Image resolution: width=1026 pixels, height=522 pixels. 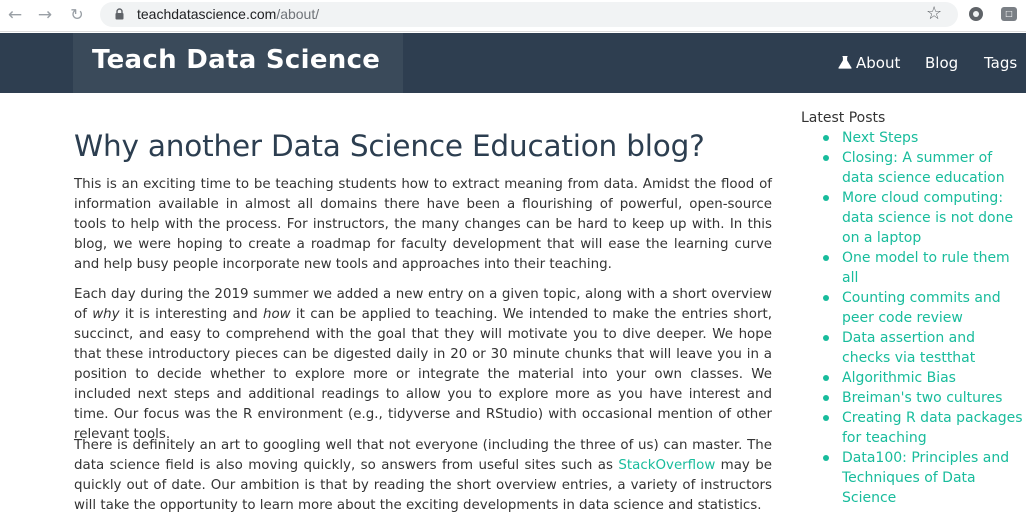 I want to click on url-host: teachdatascience.com, so click(x=207, y=14).